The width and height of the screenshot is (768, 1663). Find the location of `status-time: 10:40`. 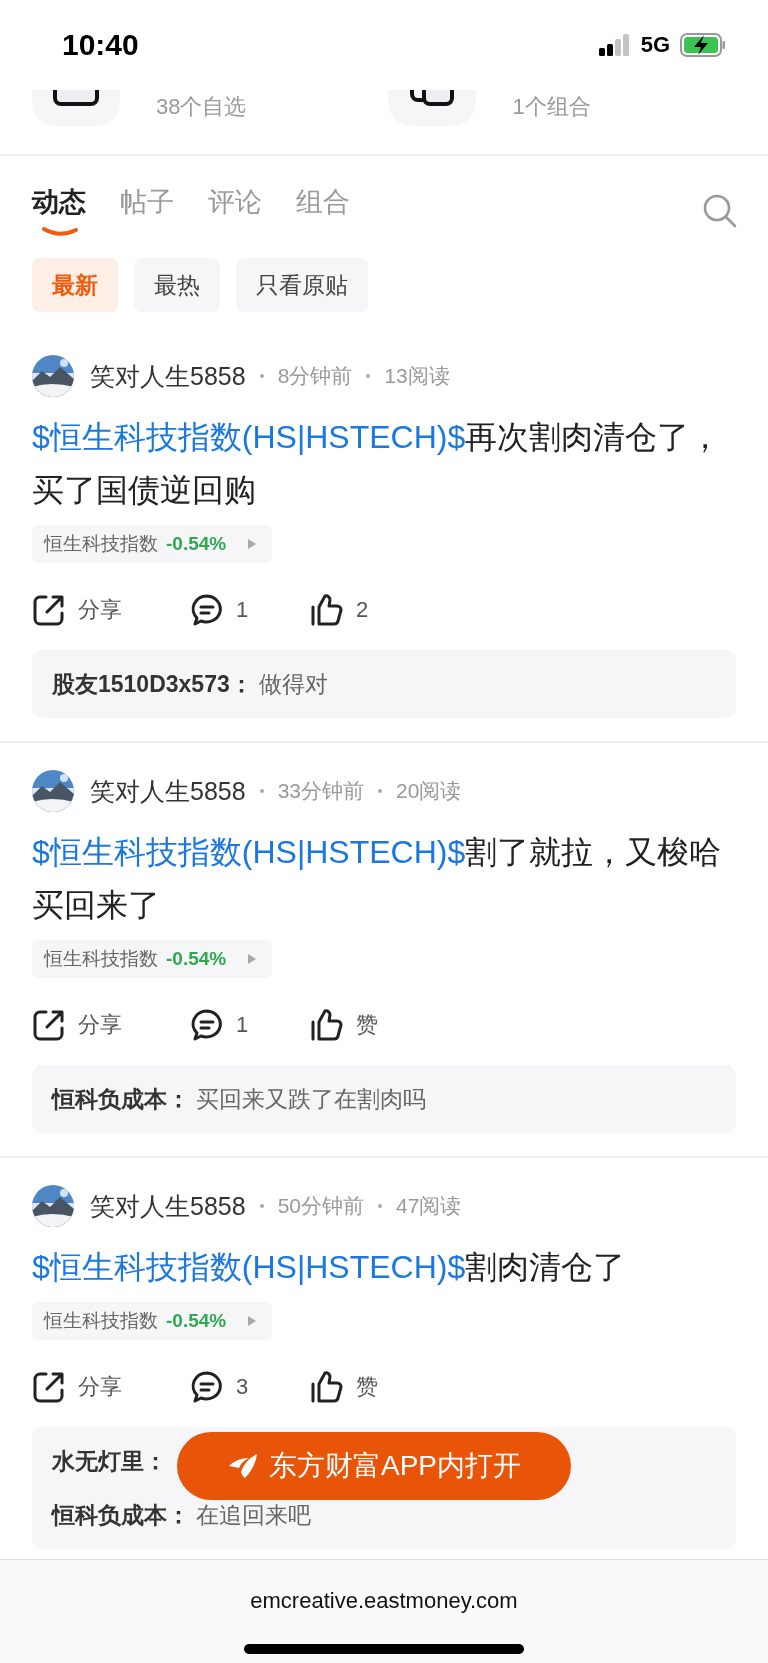

status-time: 10:40 is located at coordinates (100, 45).